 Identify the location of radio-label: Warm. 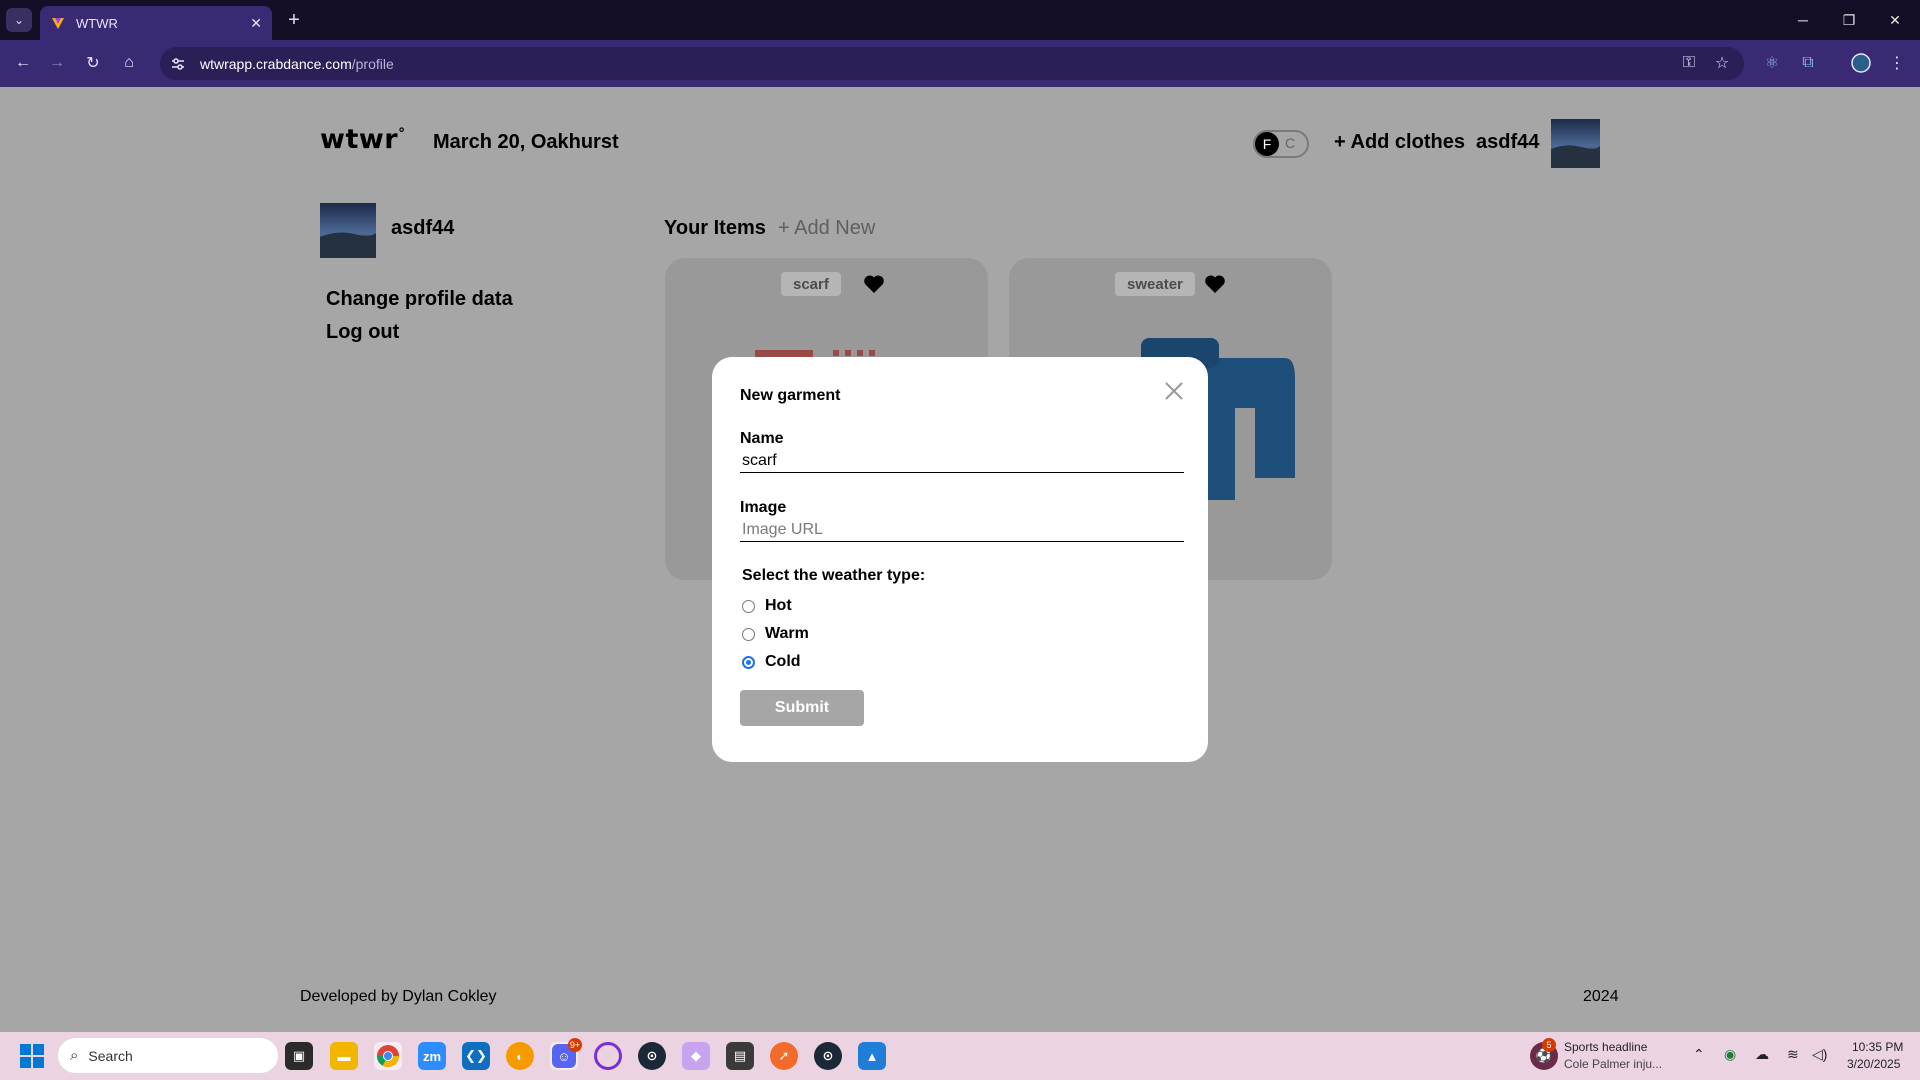
(787, 633).